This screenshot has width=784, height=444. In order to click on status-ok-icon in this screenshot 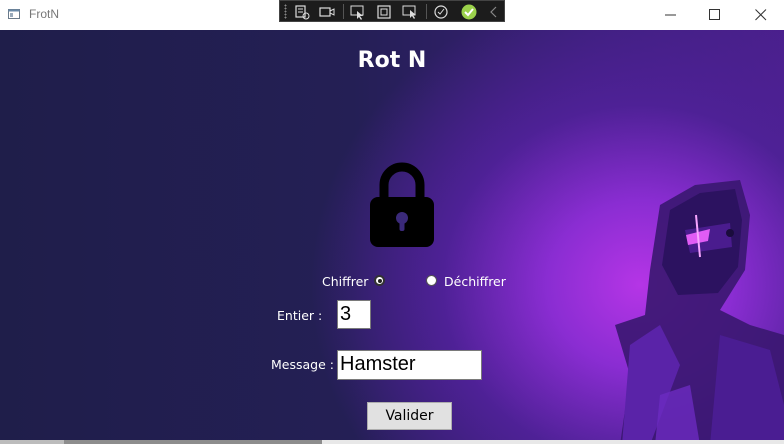, I will do `click(469, 12)`.